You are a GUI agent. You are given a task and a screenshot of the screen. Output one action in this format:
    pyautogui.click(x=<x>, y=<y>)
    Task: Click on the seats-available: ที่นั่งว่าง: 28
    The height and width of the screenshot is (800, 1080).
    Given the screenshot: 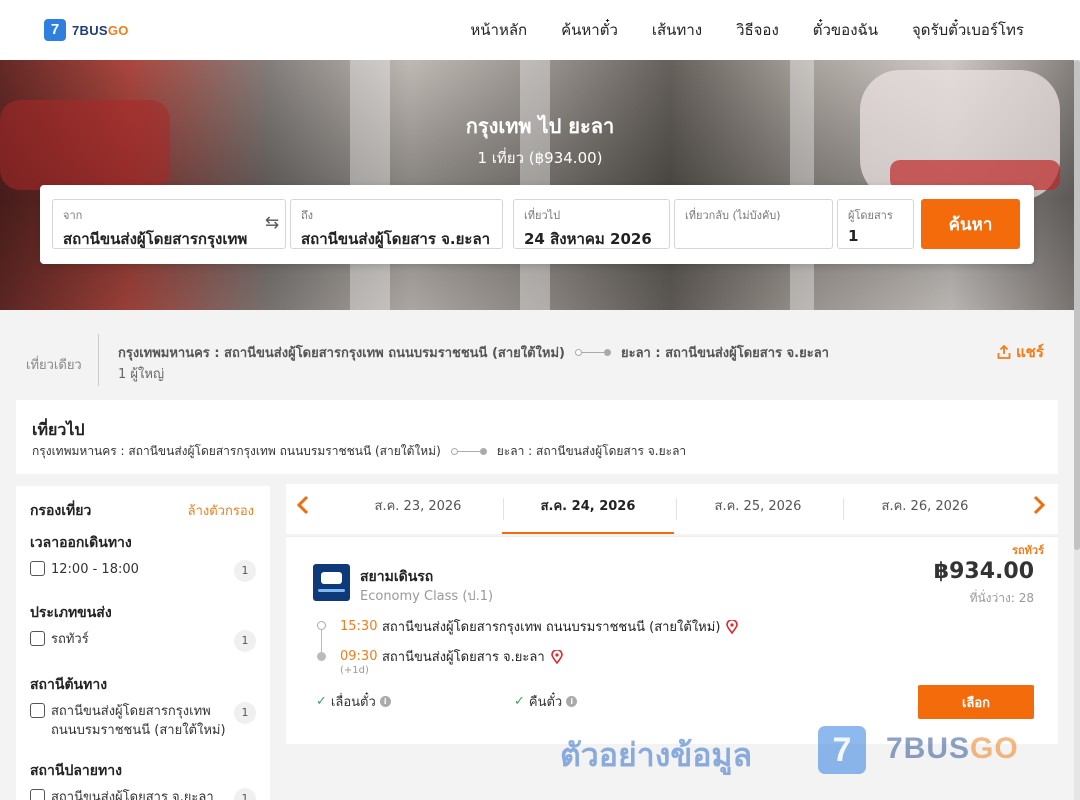 What is the action you would take?
    pyautogui.click(x=1001, y=598)
    